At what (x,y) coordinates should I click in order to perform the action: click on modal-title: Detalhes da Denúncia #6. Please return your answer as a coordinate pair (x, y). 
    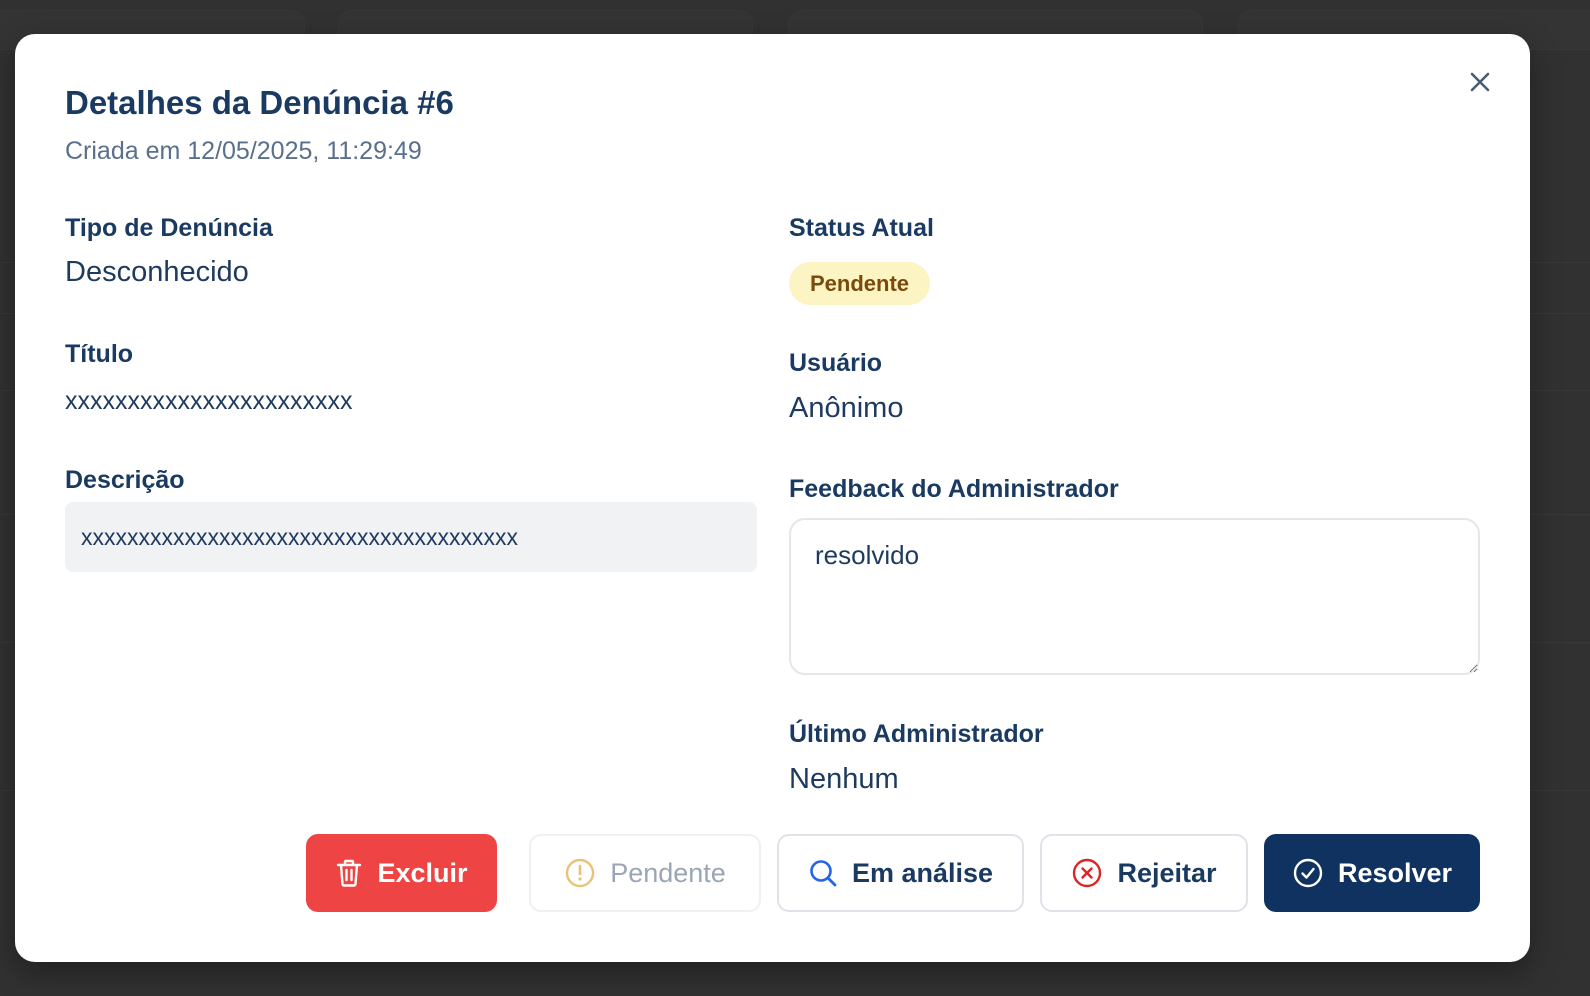
    Looking at the image, I should click on (259, 102).